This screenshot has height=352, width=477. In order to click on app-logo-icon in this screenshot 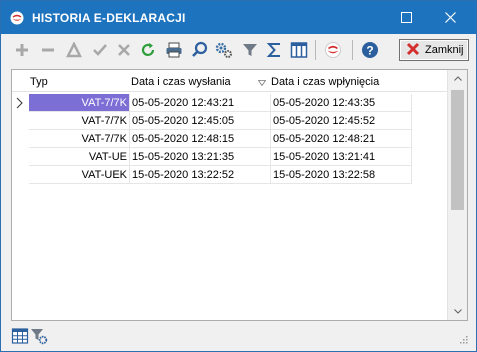, I will do `click(17, 18)`.